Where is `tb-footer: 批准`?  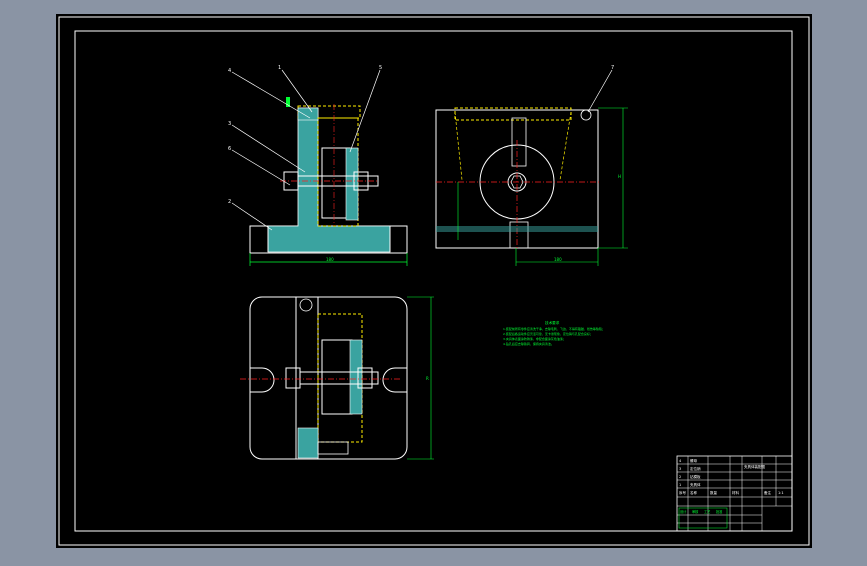
tb-footer: 批准 is located at coordinates (719, 511).